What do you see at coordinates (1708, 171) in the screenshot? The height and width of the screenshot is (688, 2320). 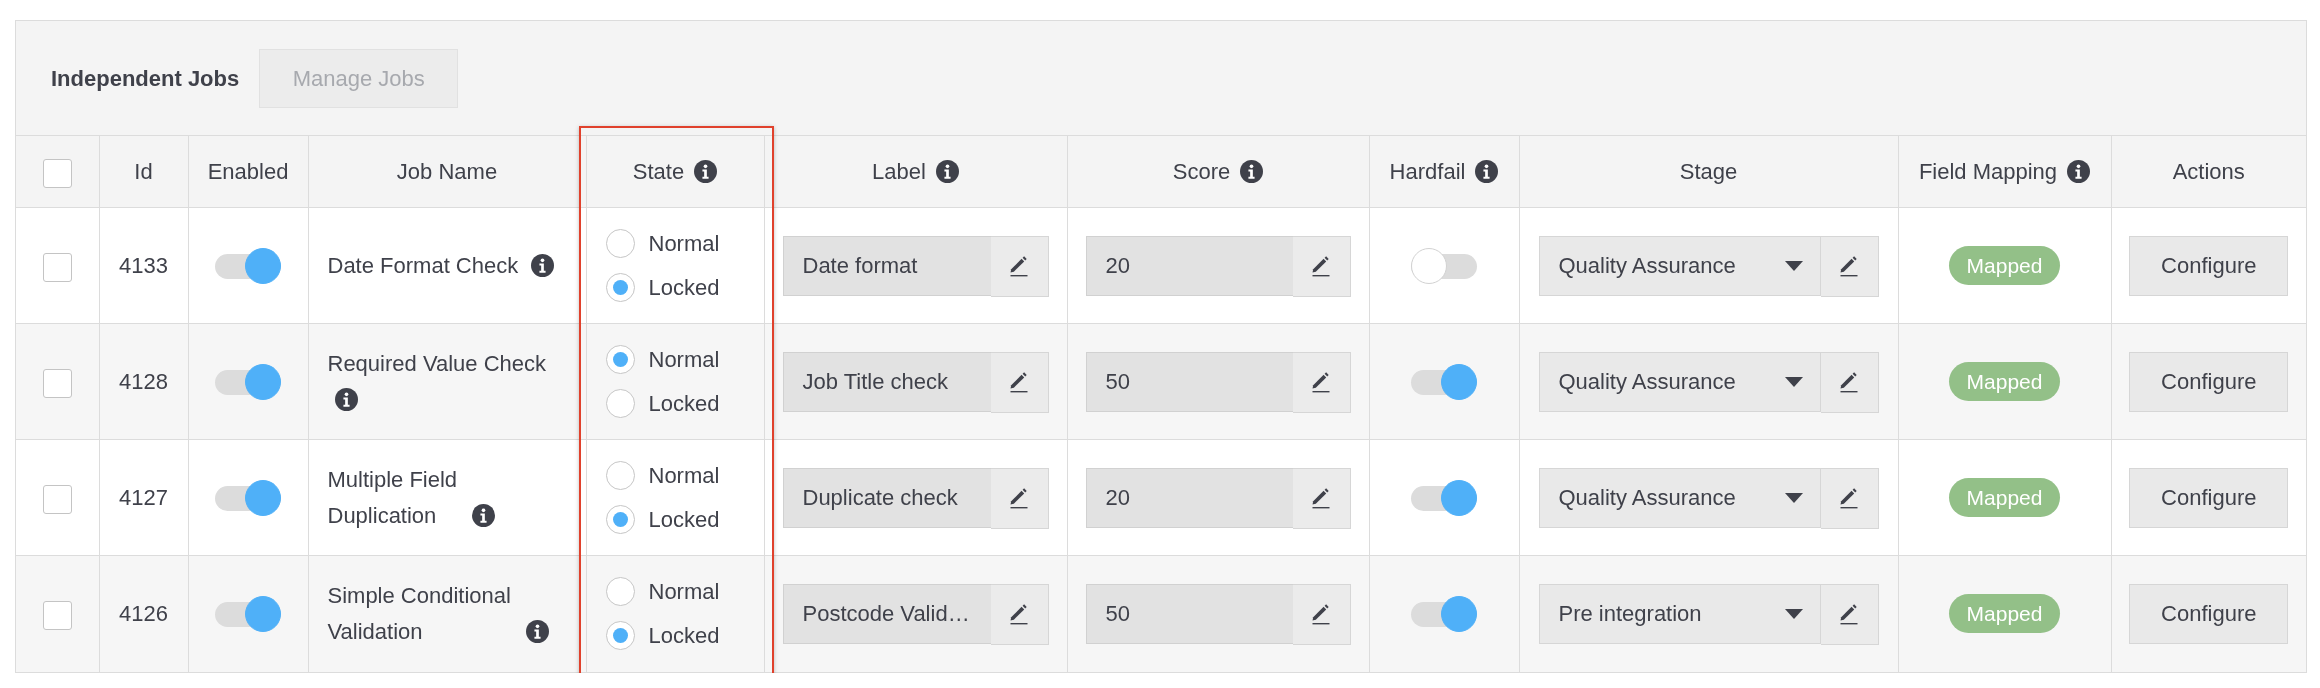 I see `column-header: Stage` at bounding box center [1708, 171].